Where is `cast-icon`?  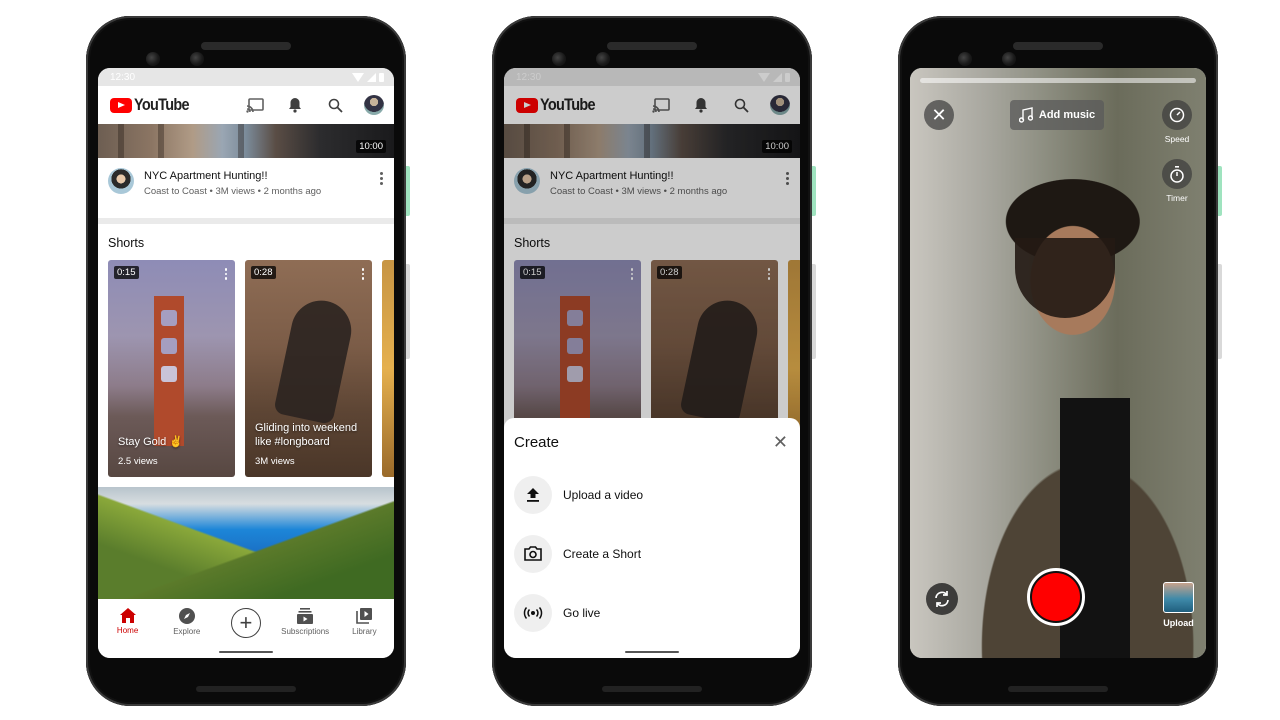 cast-icon is located at coordinates (255, 105).